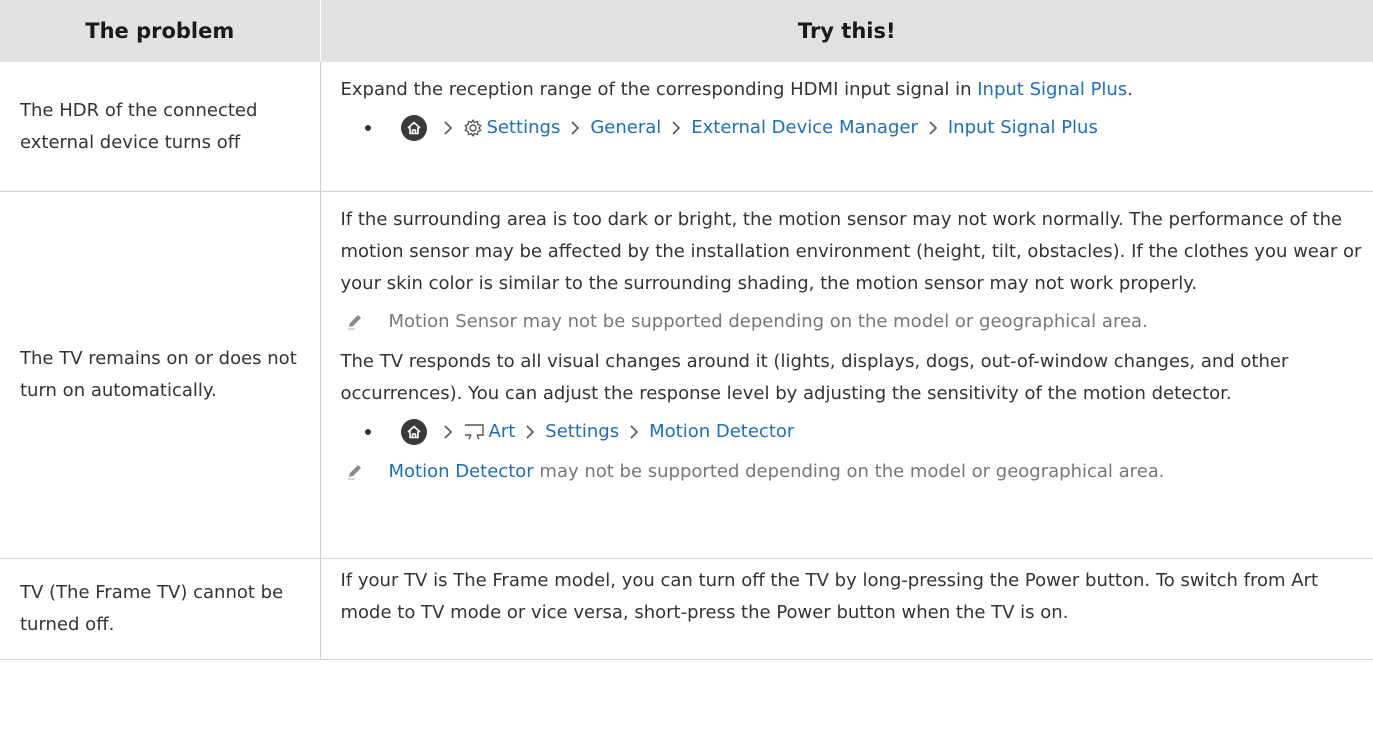 The image size is (1373, 747). What do you see at coordinates (852, 432) in the screenshot?
I see `menu-path: Art Settings Motion Detector` at bounding box center [852, 432].